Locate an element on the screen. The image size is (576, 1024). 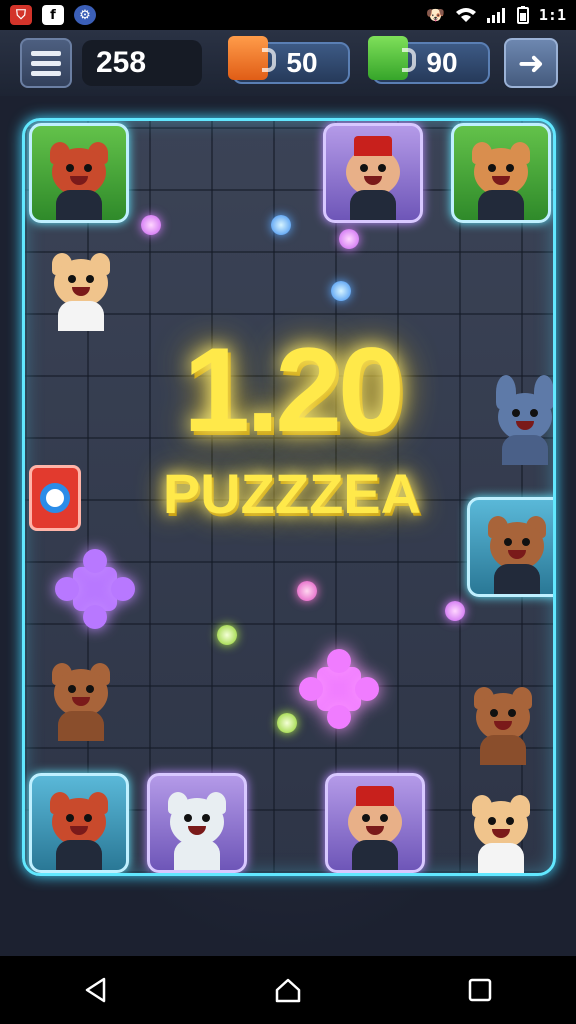
character-cream-dog is located at coordinates (81, 281).